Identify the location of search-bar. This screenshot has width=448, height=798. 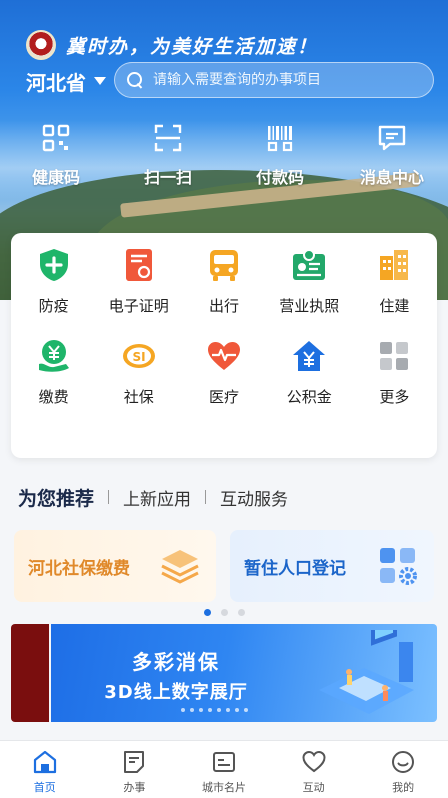
(274, 80).